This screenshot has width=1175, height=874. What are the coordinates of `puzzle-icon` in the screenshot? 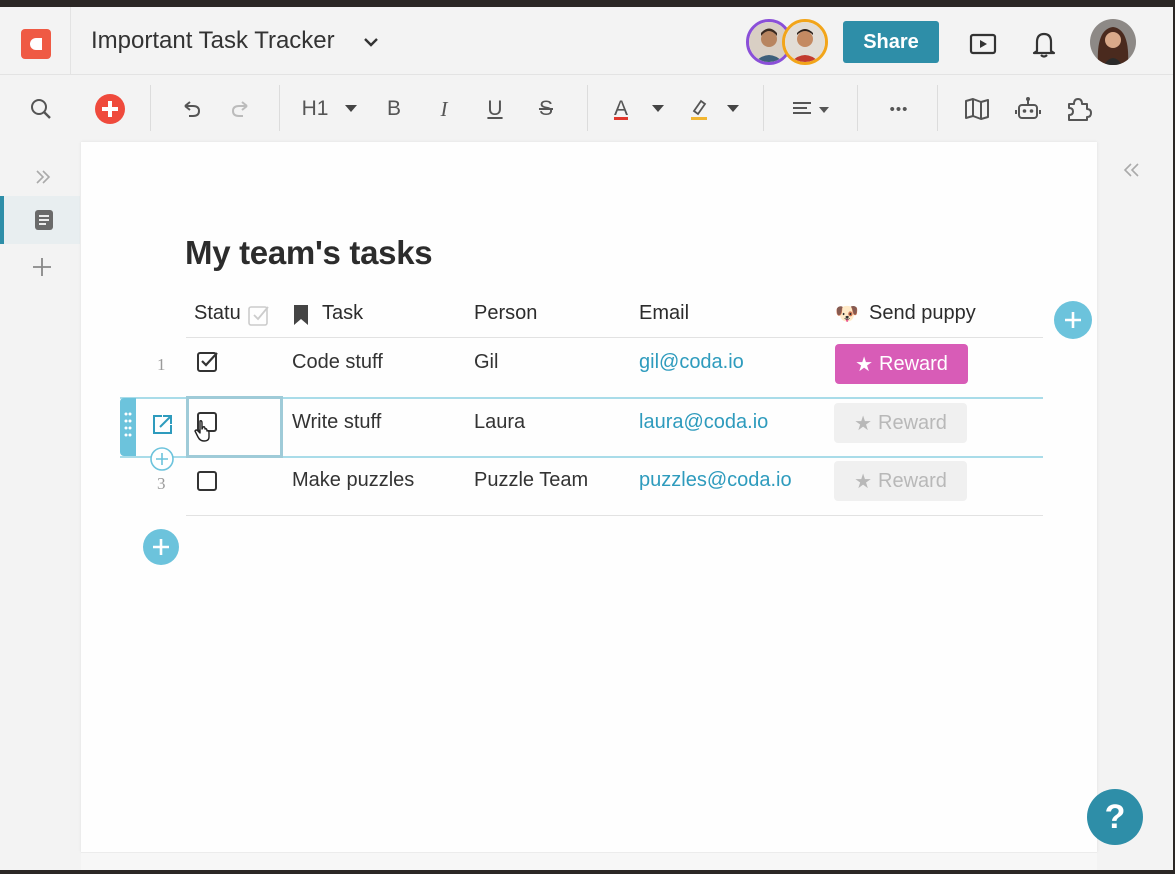 It's located at (1078, 109).